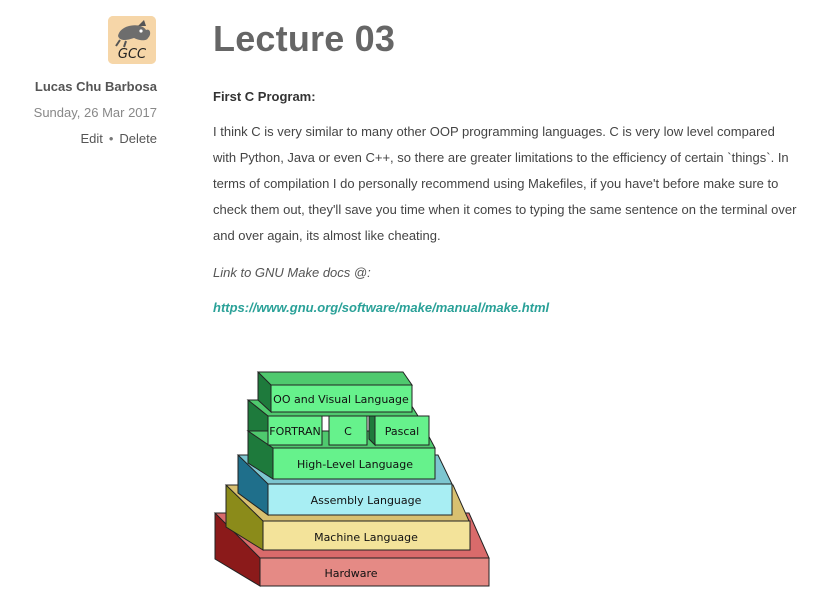 The width and height of the screenshot is (827, 592). Describe the element at coordinates (132, 54) in the screenshot. I see `avatar-text: GCC` at that location.